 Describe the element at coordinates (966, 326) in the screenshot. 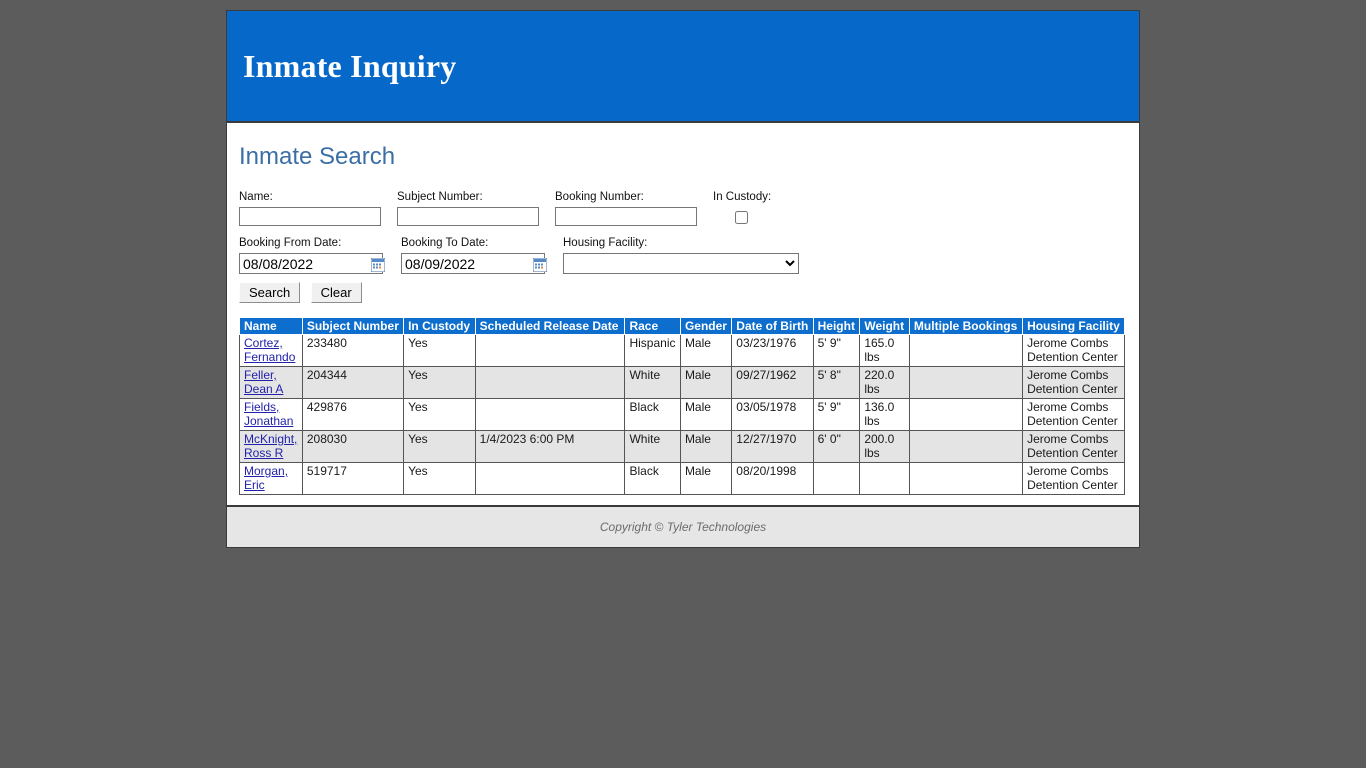

I see `column-header-multiple-bookings: Multiple Bookings` at that location.